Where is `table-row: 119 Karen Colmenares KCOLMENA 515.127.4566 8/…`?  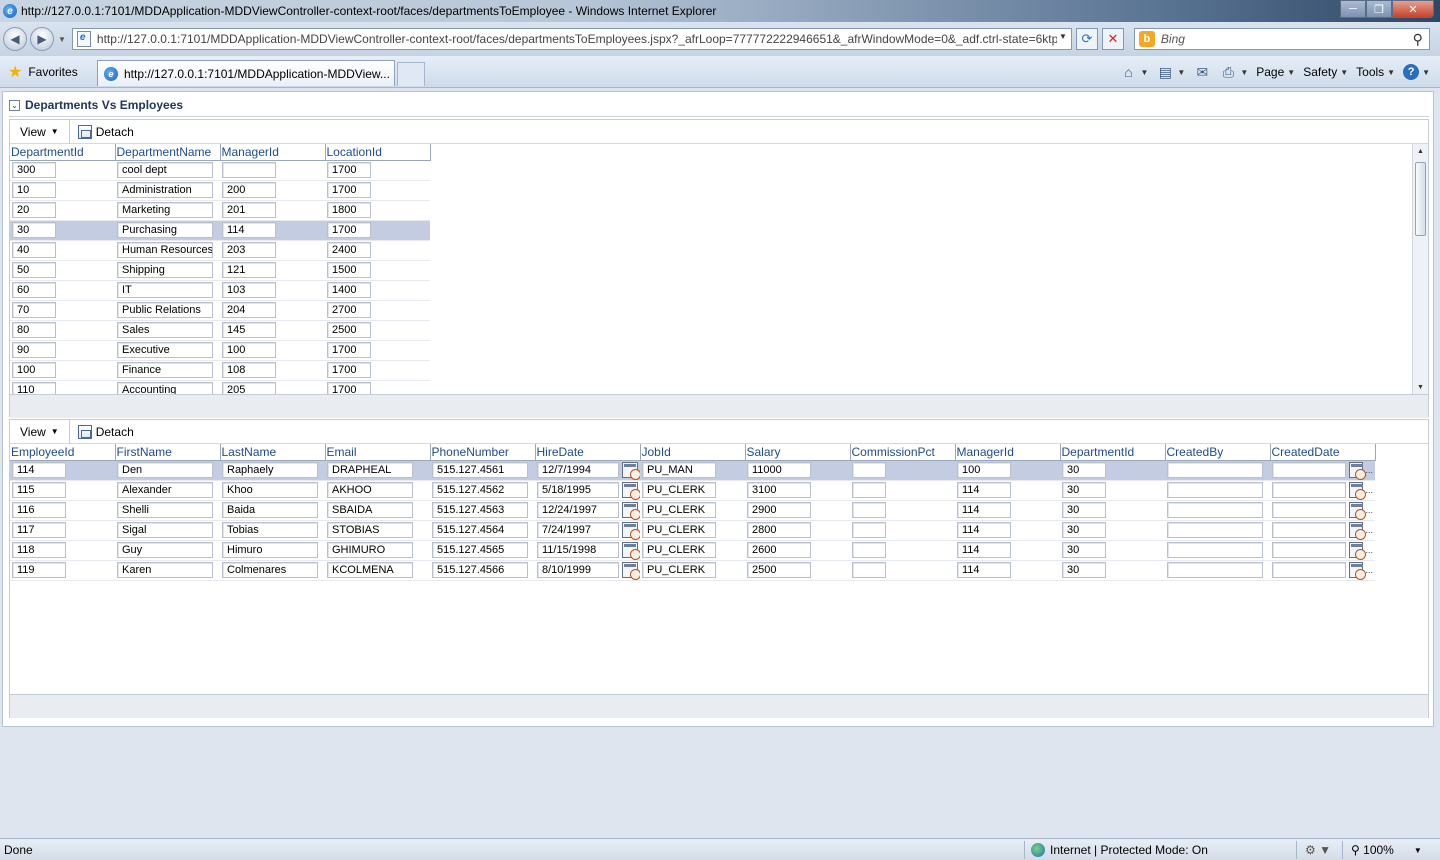
table-row: 119 Karen Colmenares KCOLMENA 515.127.4566 8/… is located at coordinates (692, 570).